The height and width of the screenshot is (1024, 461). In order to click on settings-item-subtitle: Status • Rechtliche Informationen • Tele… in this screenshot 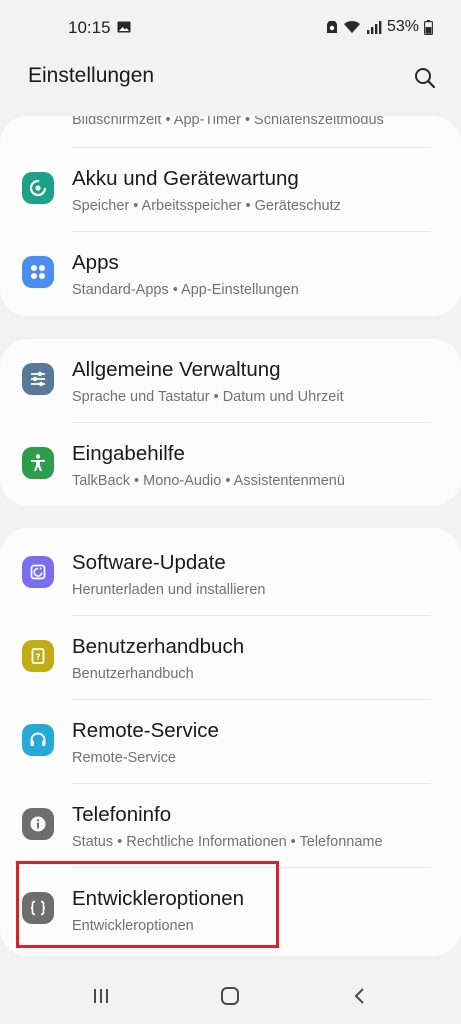, I will do `click(227, 842)`.